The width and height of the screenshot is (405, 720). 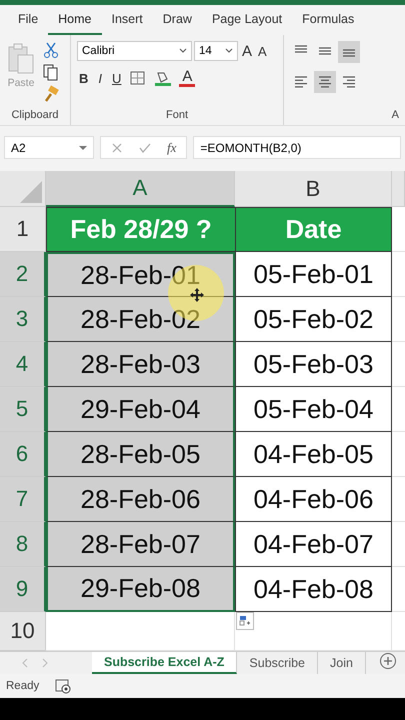 What do you see at coordinates (328, 20) in the screenshot?
I see `ribbon-tab: Formulas` at bounding box center [328, 20].